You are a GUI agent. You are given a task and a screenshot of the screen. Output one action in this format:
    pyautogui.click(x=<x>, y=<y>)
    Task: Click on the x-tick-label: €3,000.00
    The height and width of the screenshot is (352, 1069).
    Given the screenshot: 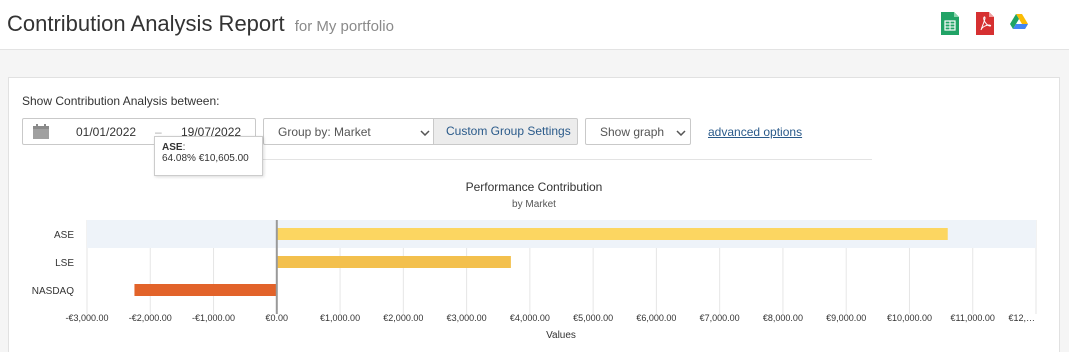 What is the action you would take?
    pyautogui.click(x=467, y=318)
    